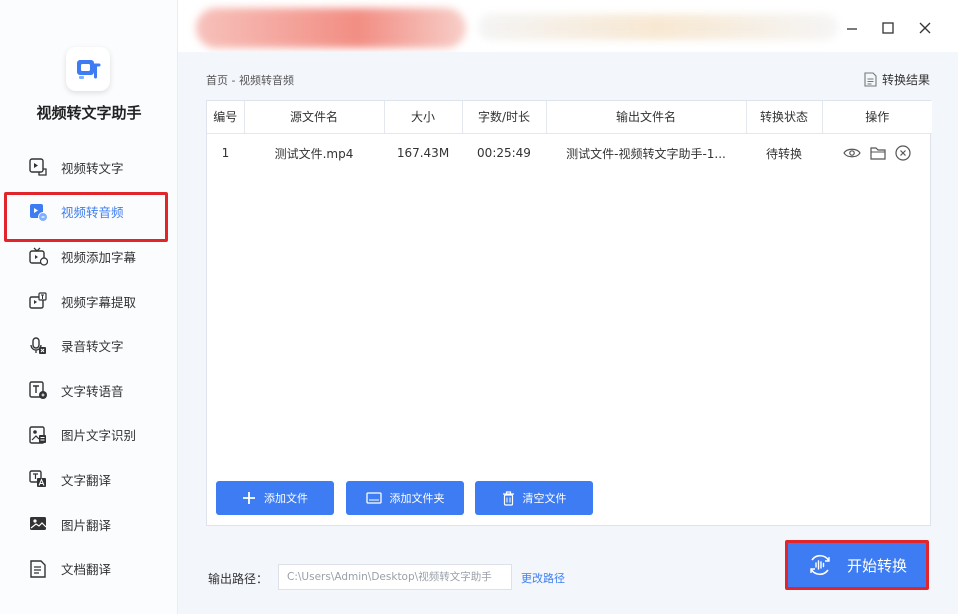 Image resolution: width=958 pixels, height=614 pixels. I want to click on title-bar, so click(568, 26).